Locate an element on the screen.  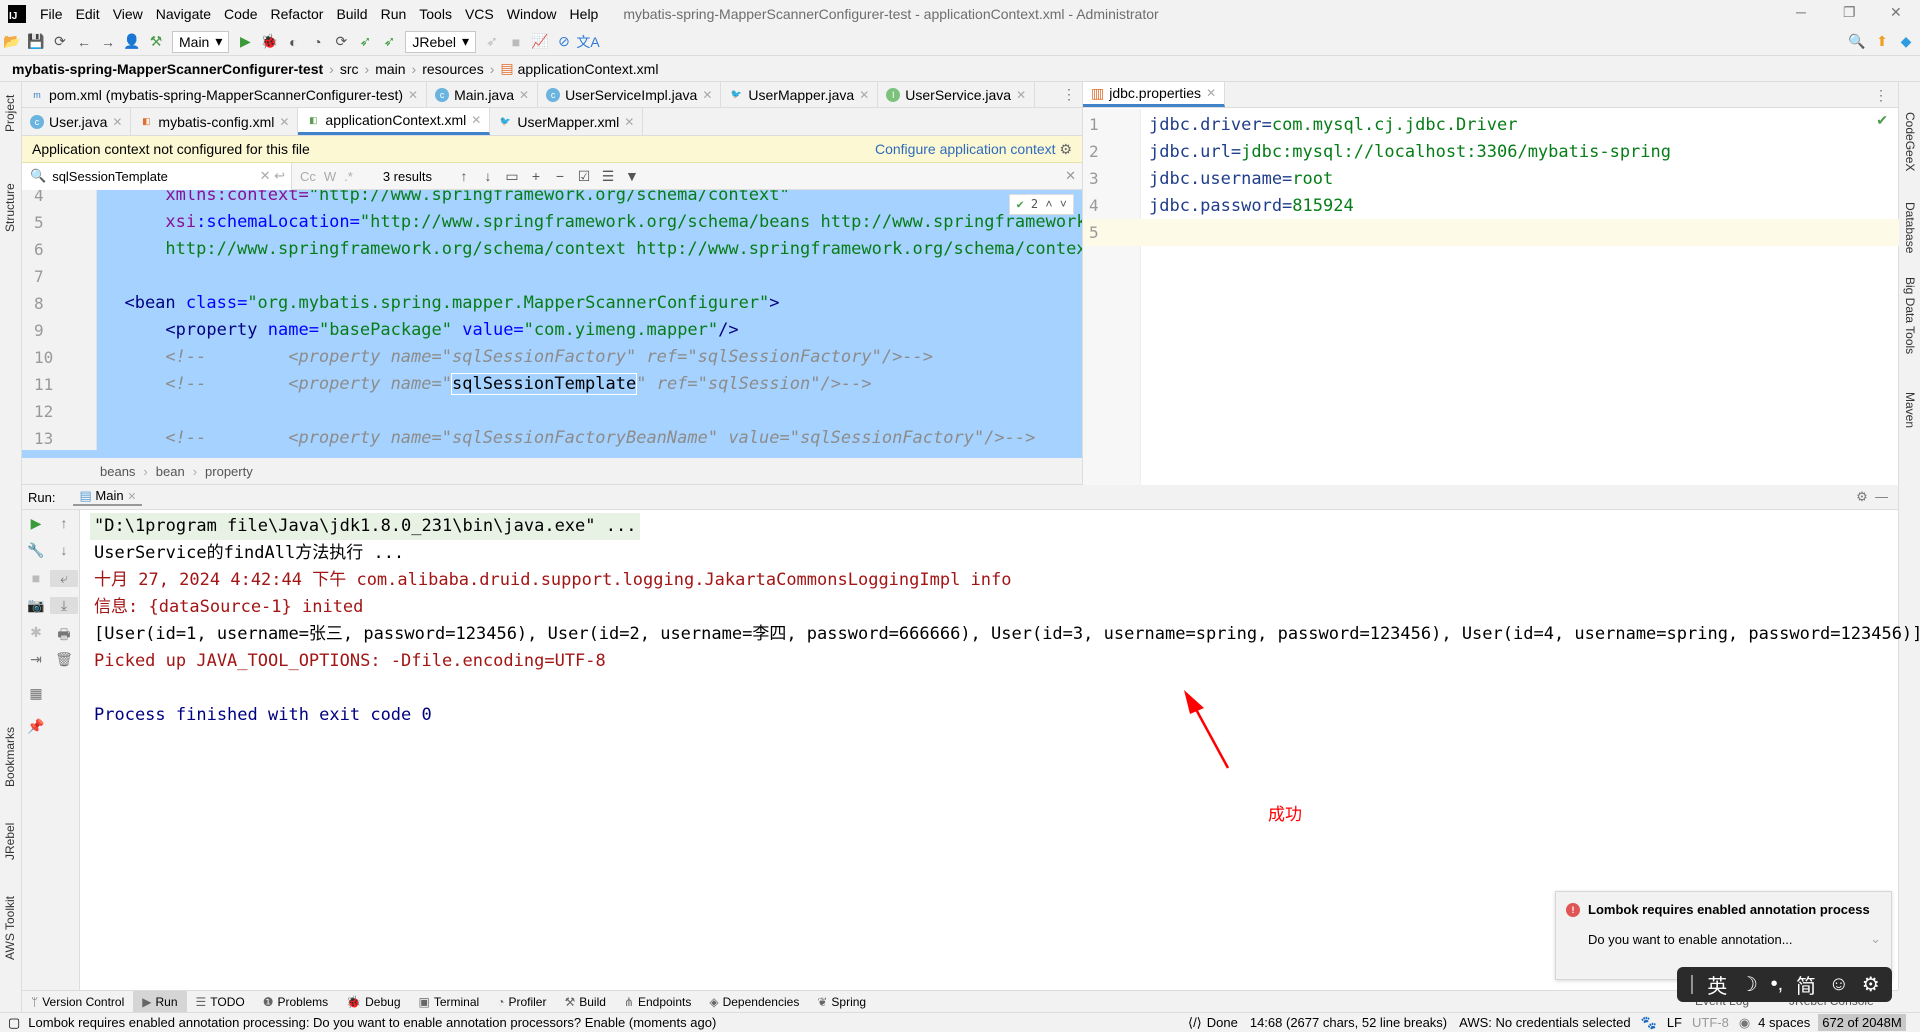
search-everywhere-icon: 🔍 is located at coordinates (1857, 41).